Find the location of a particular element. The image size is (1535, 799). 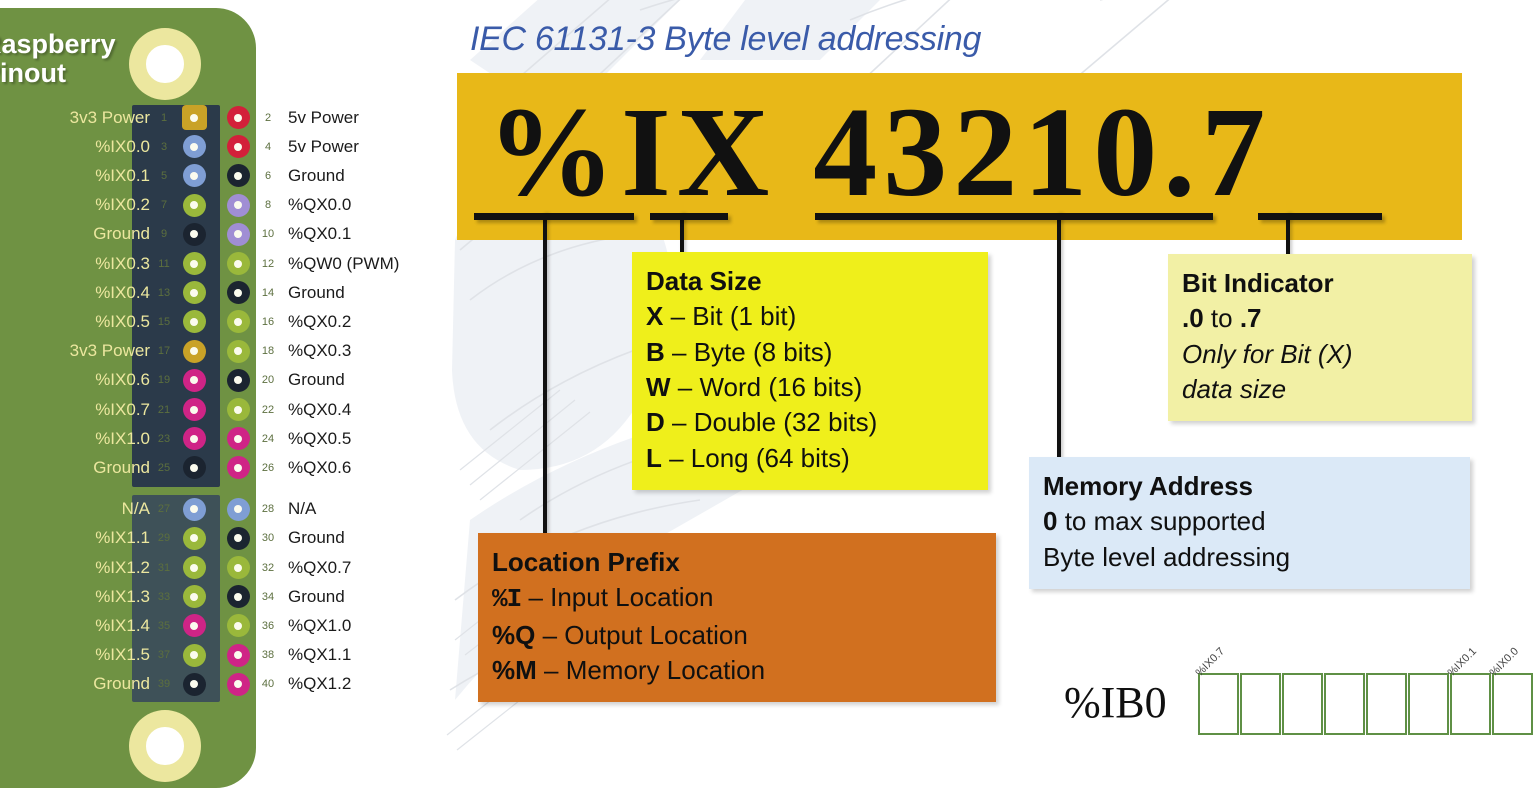

pin-number-left: 21 is located at coordinates (164, 409).